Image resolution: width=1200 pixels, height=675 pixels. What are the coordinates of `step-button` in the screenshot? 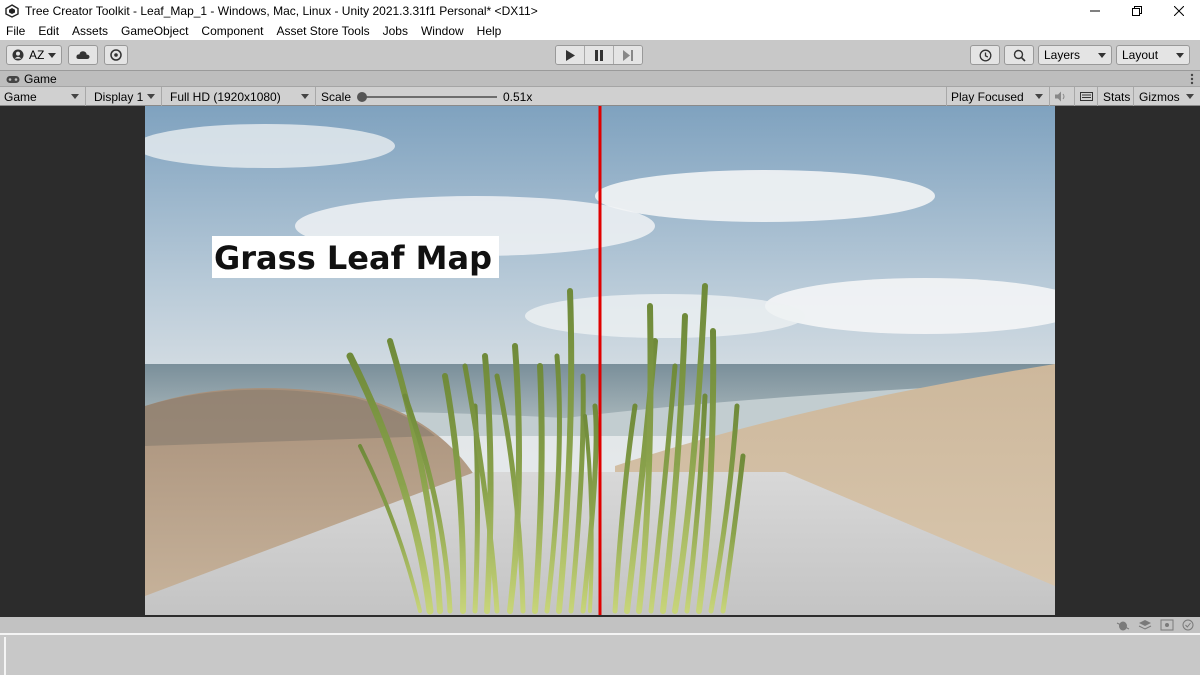 It's located at (628, 55).